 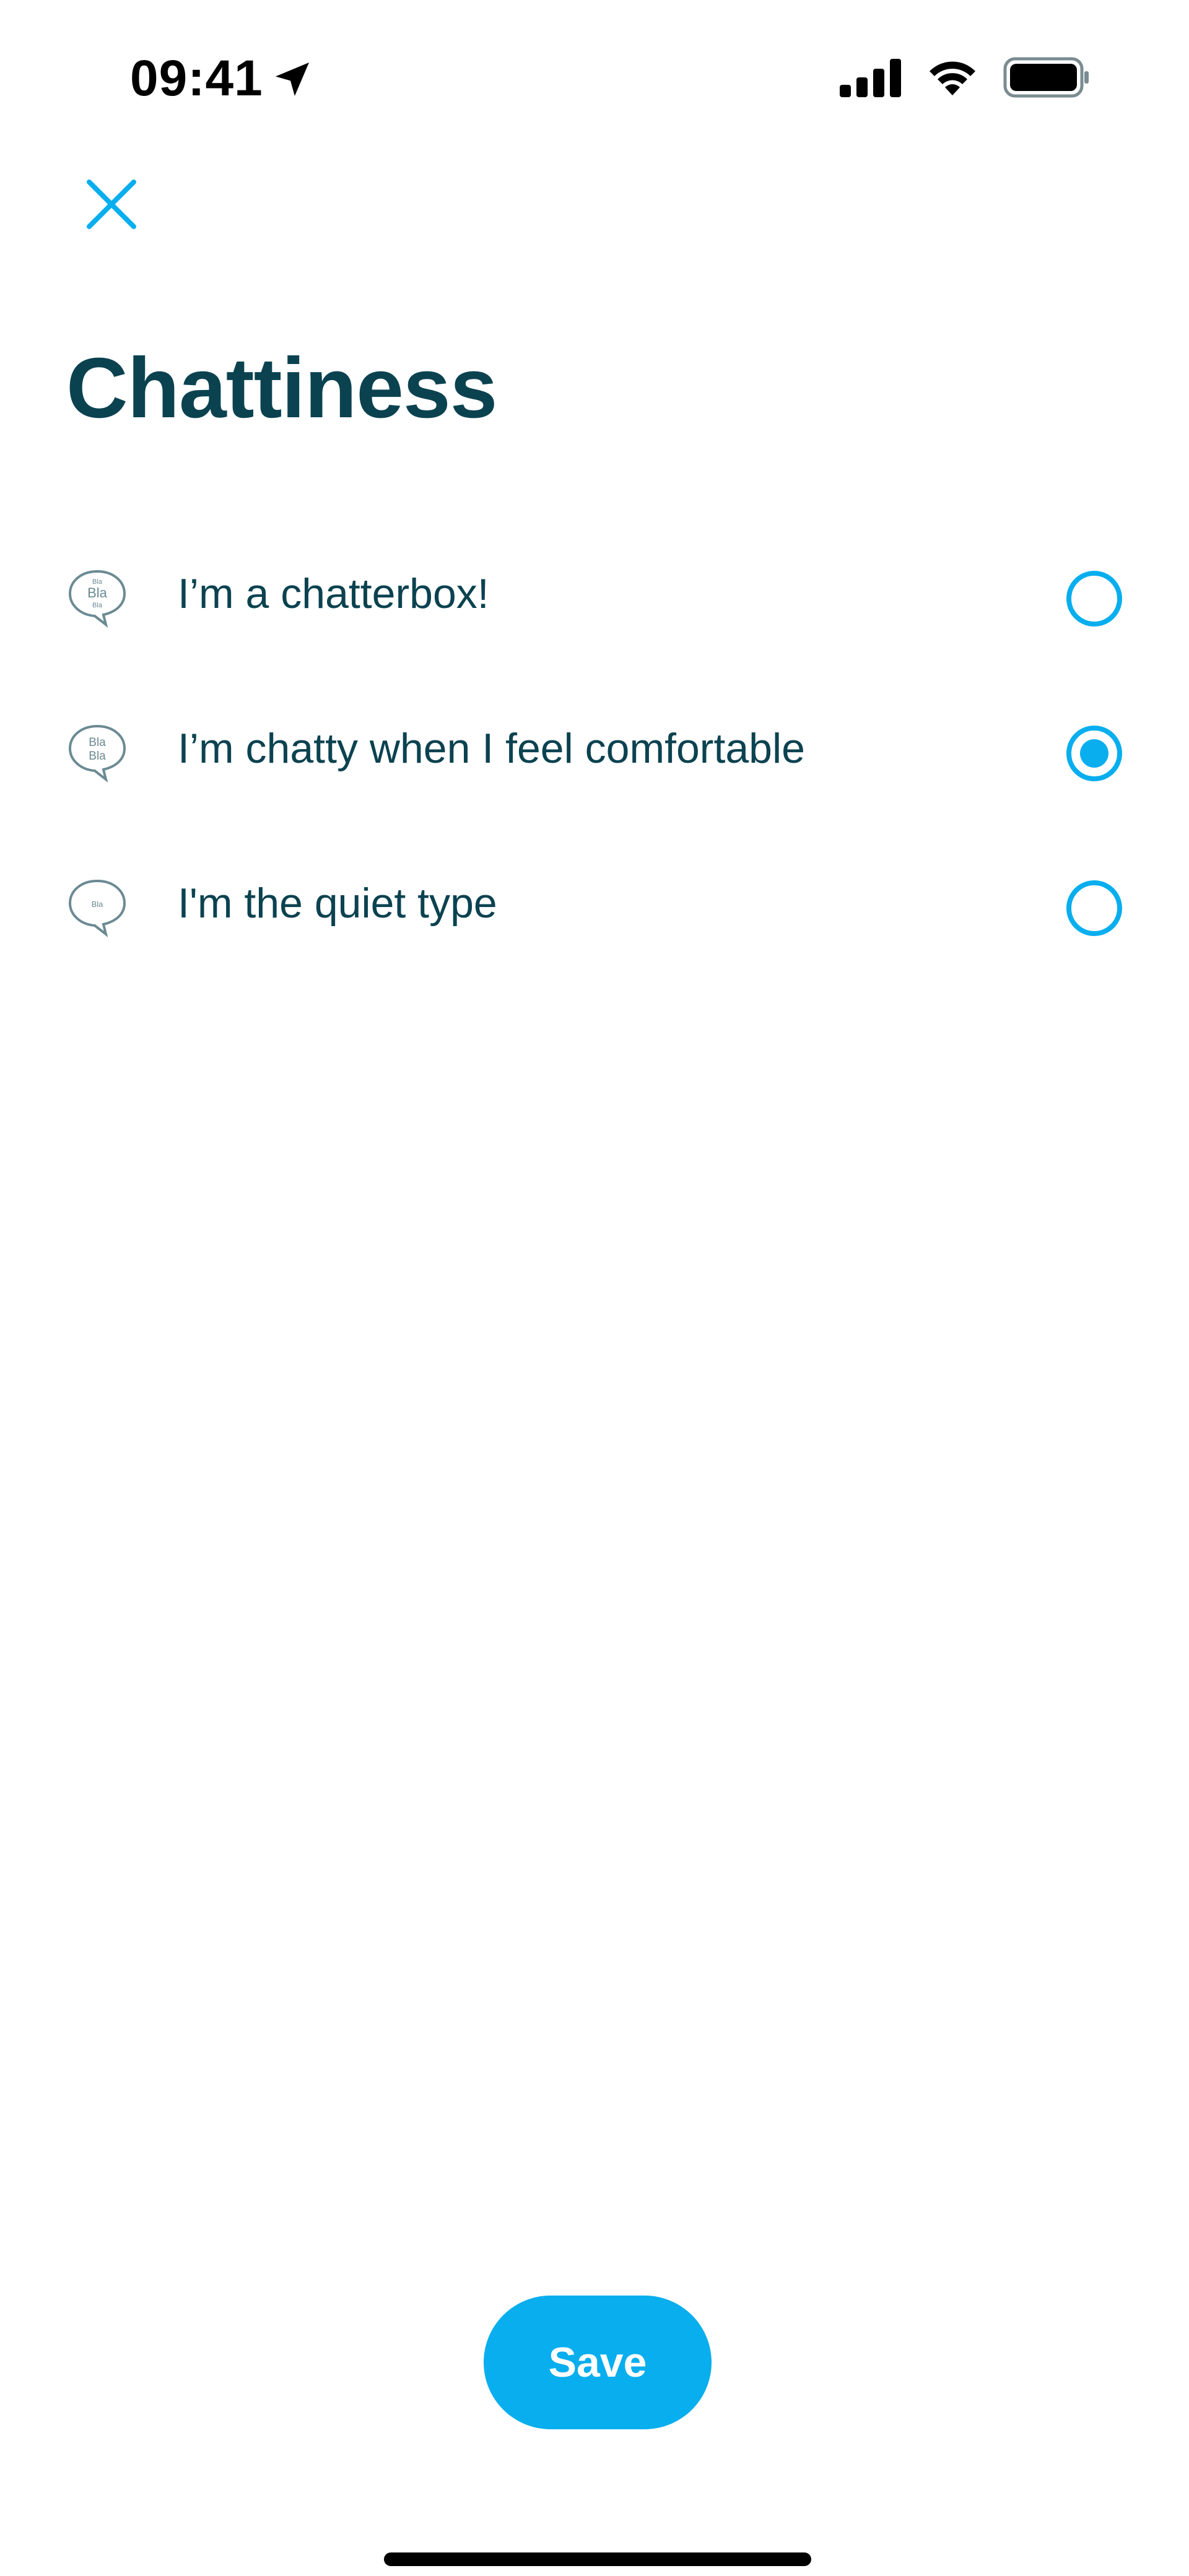 What do you see at coordinates (594, 74) in the screenshot?
I see `status-bar: 09:41` at bounding box center [594, 74].